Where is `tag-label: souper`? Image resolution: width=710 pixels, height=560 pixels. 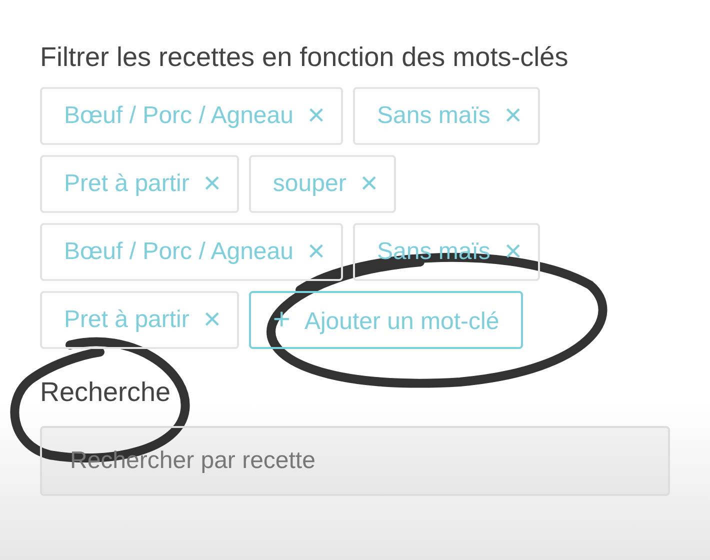
tag-label: souper is located at coordinates (309, 184).